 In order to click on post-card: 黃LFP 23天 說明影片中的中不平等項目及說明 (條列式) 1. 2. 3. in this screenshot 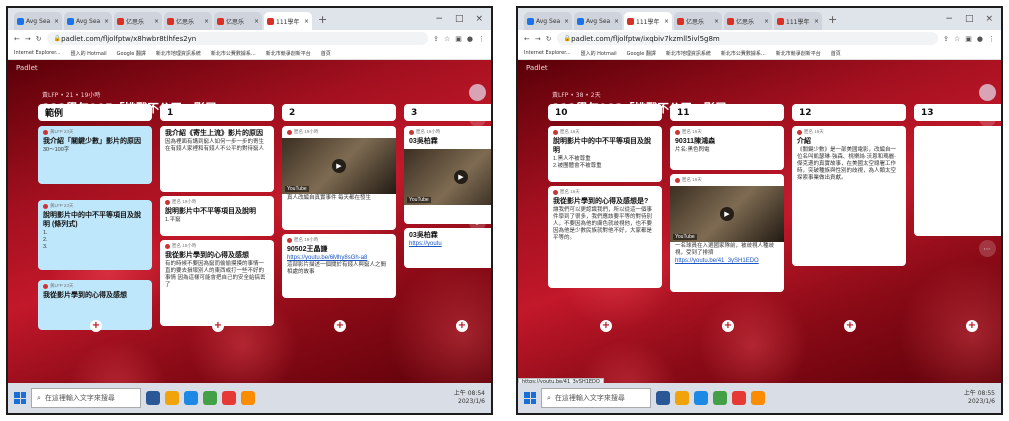, I will do `click(95, 235)`.